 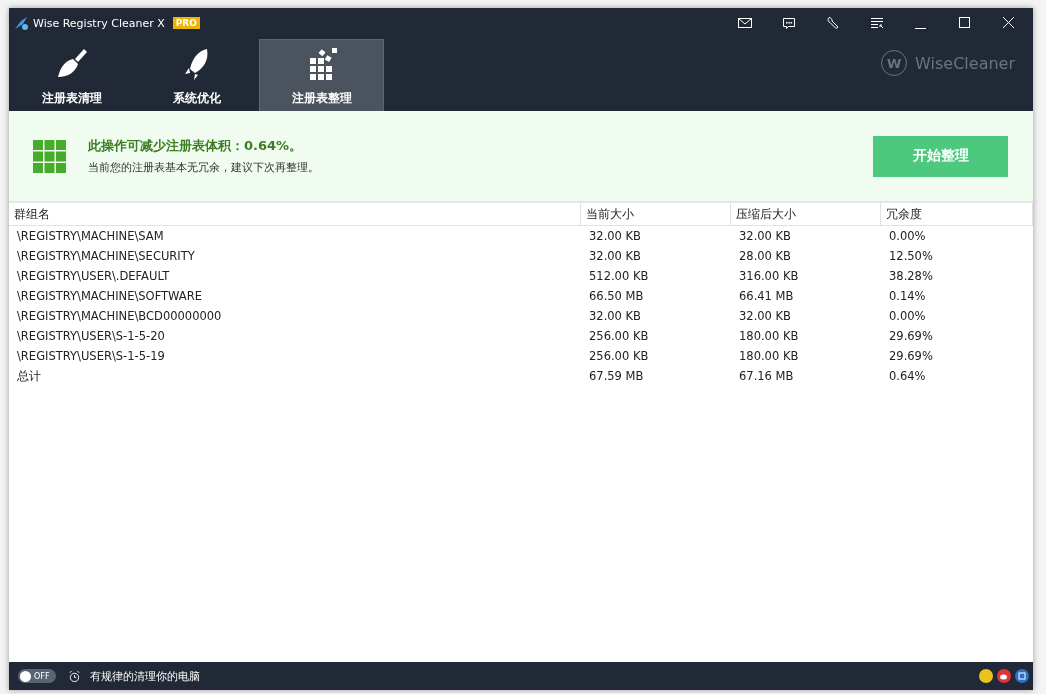 I want to click on feedback-icon, so click(x=789, y=23).